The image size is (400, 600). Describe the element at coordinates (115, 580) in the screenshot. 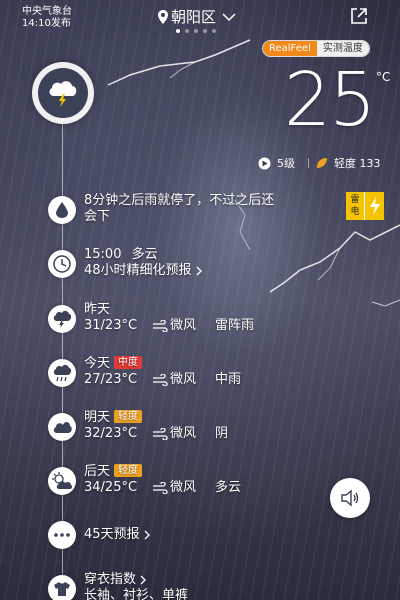

I see `clothing-index-link: 穿衣指数` at that location.